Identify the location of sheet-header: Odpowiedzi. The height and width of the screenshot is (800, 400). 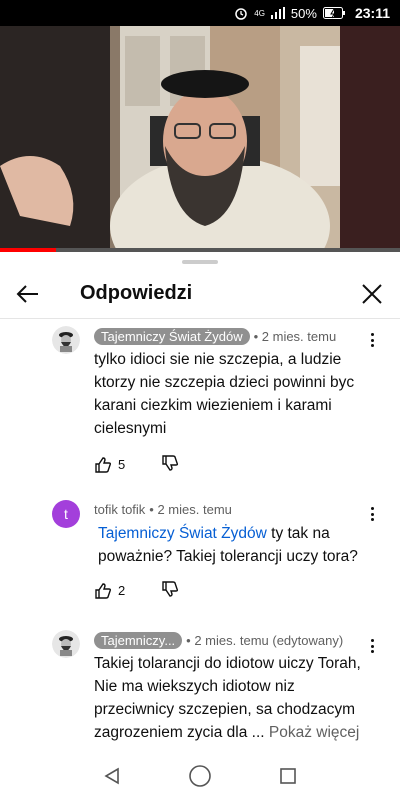
(200, 294).